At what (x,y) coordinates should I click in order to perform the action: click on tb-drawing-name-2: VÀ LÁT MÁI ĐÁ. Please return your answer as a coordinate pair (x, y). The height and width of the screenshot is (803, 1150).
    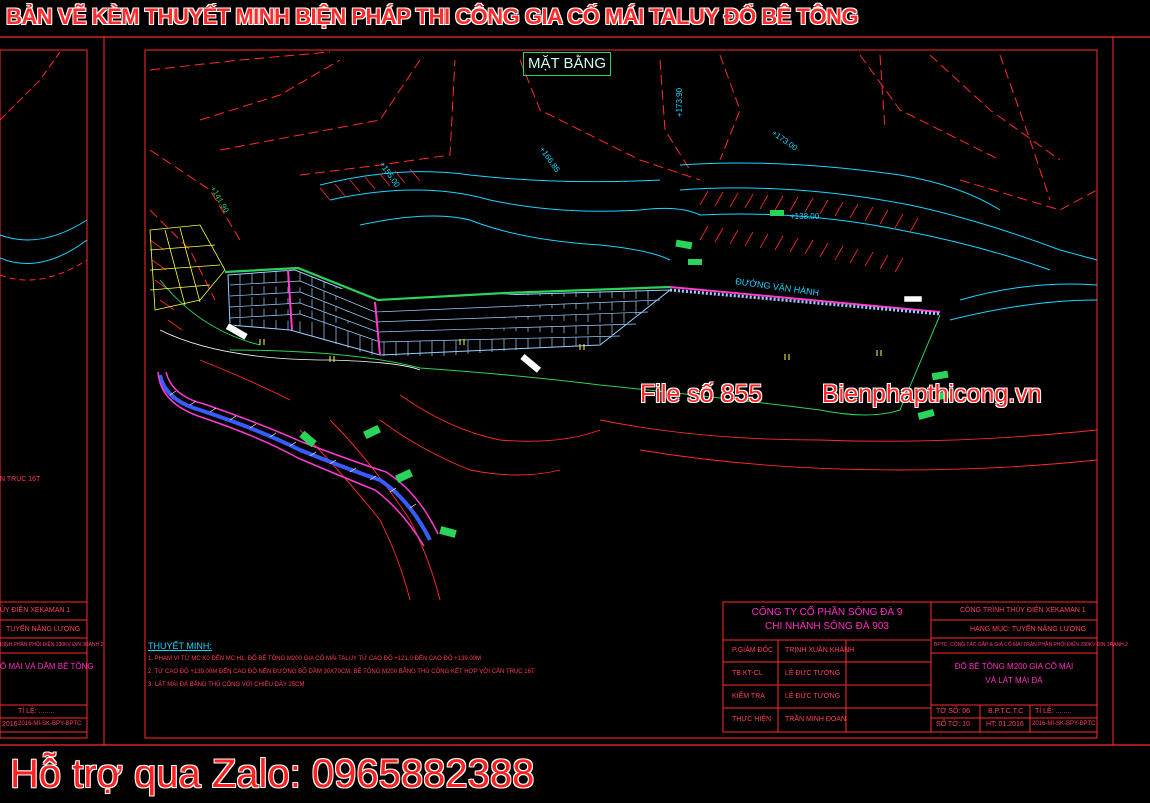
    Looking at the image, I should click on (1014, 680).